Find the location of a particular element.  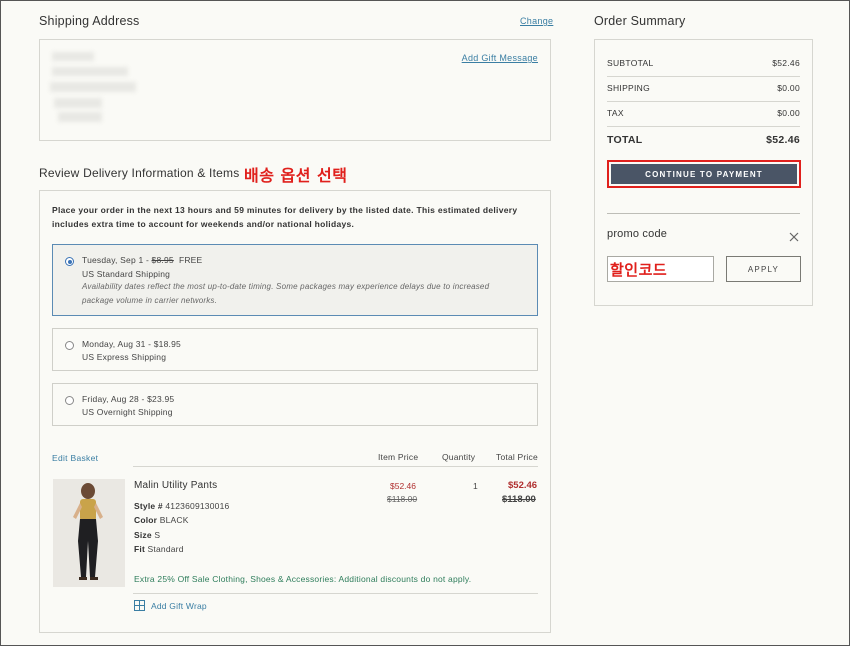

delivery-option-annotation: 배송 옵션 선택 is located at coordinates (296, 175).